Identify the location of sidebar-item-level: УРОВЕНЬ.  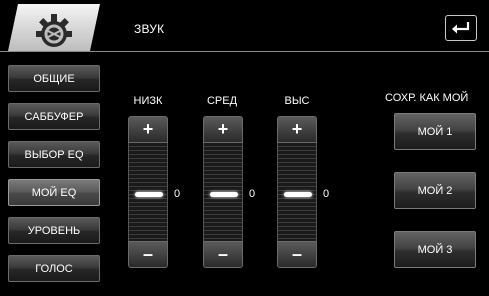
(54, 230).